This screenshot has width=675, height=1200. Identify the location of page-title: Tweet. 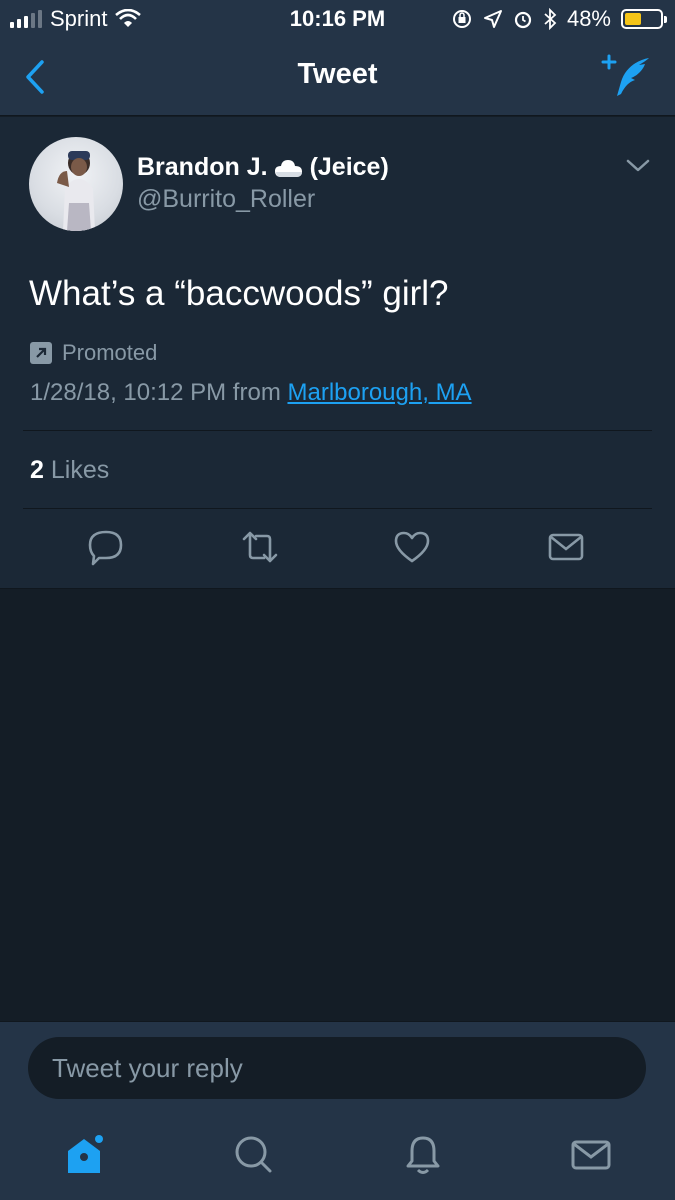
(337, 74).